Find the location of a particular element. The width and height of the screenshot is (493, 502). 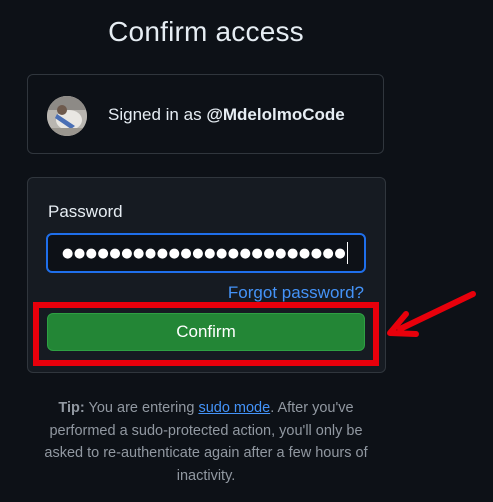

avatar is located at coordinates (67, 116).